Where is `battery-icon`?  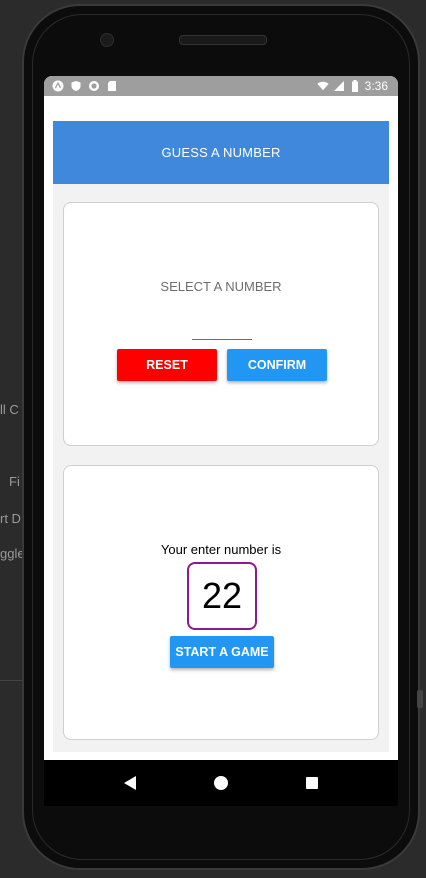 battery-icon is located at coordinates (355, 86).